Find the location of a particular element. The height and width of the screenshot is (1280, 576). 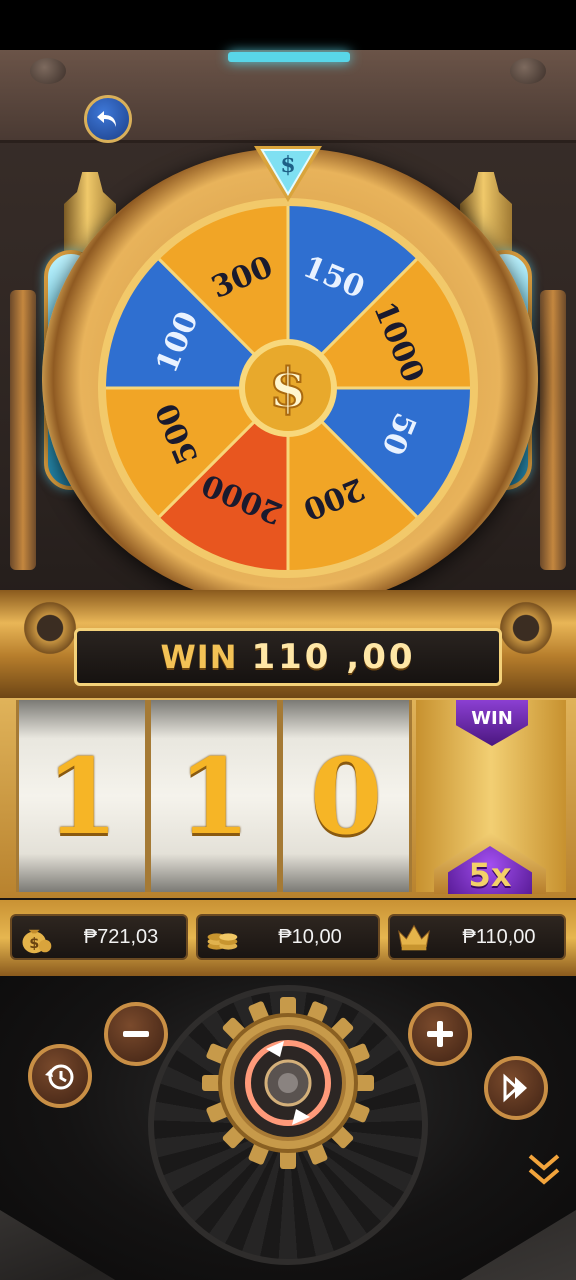

wheel-pointer: $ is located at coordinates (288, 171).